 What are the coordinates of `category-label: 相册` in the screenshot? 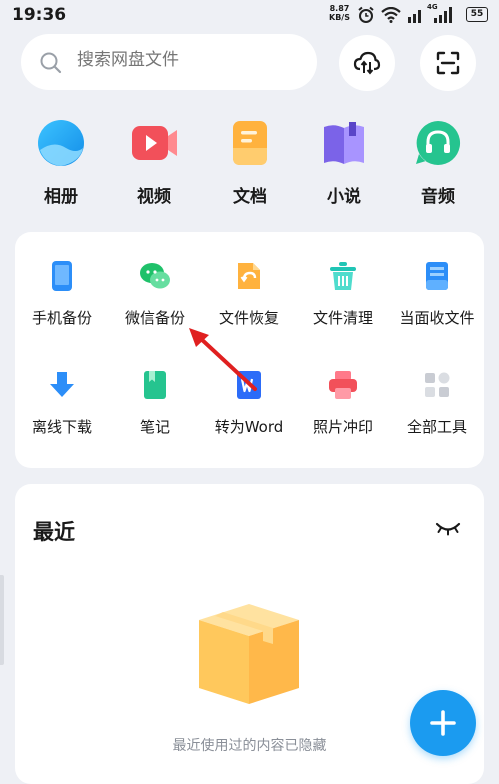 It's located at (61, 197).